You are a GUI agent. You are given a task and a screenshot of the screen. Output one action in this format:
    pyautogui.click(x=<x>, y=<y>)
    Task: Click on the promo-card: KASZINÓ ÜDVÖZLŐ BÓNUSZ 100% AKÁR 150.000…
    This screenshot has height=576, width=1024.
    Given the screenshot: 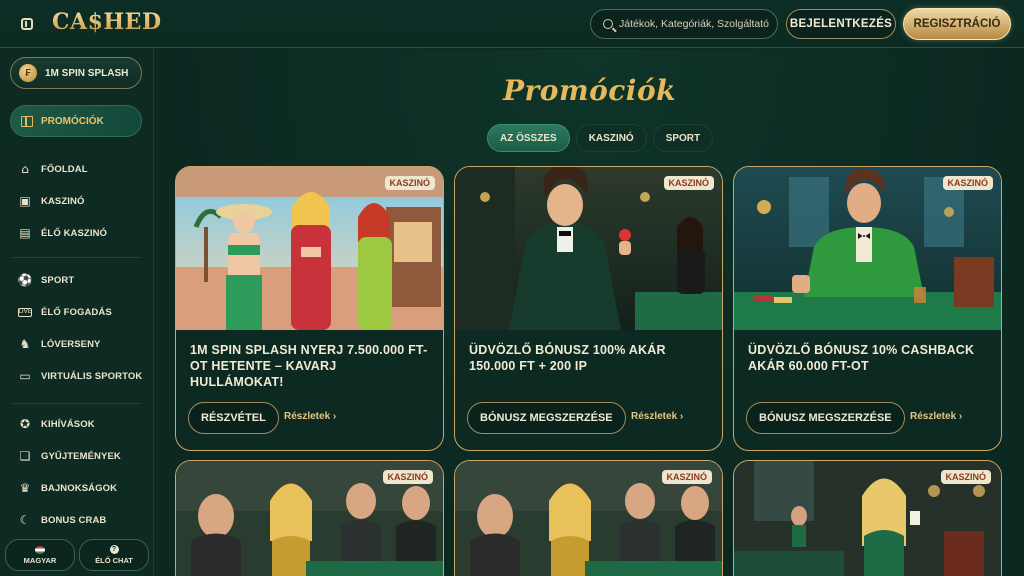 What is the action you would take?
    pyautogui.click(x=588, y=308)
    